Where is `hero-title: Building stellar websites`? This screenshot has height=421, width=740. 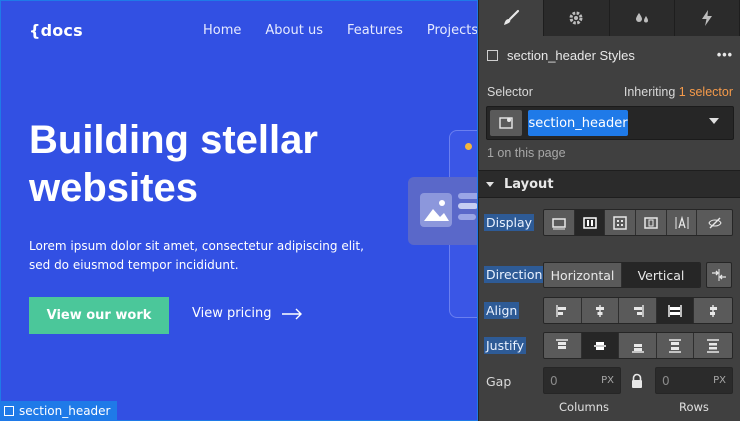 hero-title: Building stellar websites is located at coordinates (173, 164).